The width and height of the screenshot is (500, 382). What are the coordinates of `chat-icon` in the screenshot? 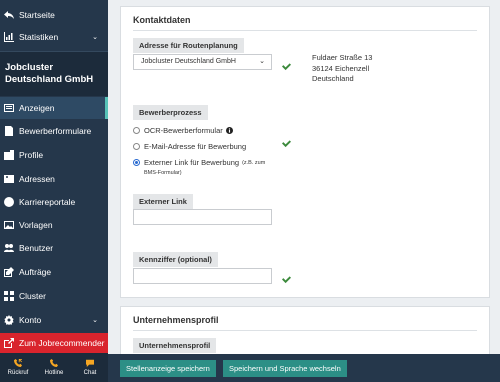 It's located at (90, 363).